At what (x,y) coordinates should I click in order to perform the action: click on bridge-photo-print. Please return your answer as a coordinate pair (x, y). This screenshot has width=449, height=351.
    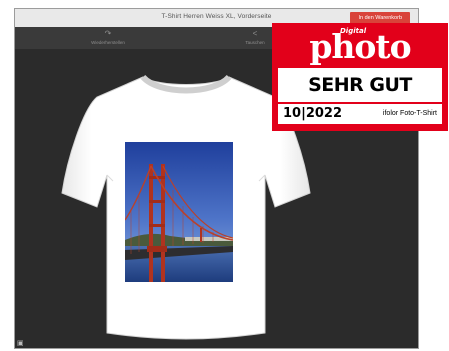
    Looking at the image, I should click on (179, 212).